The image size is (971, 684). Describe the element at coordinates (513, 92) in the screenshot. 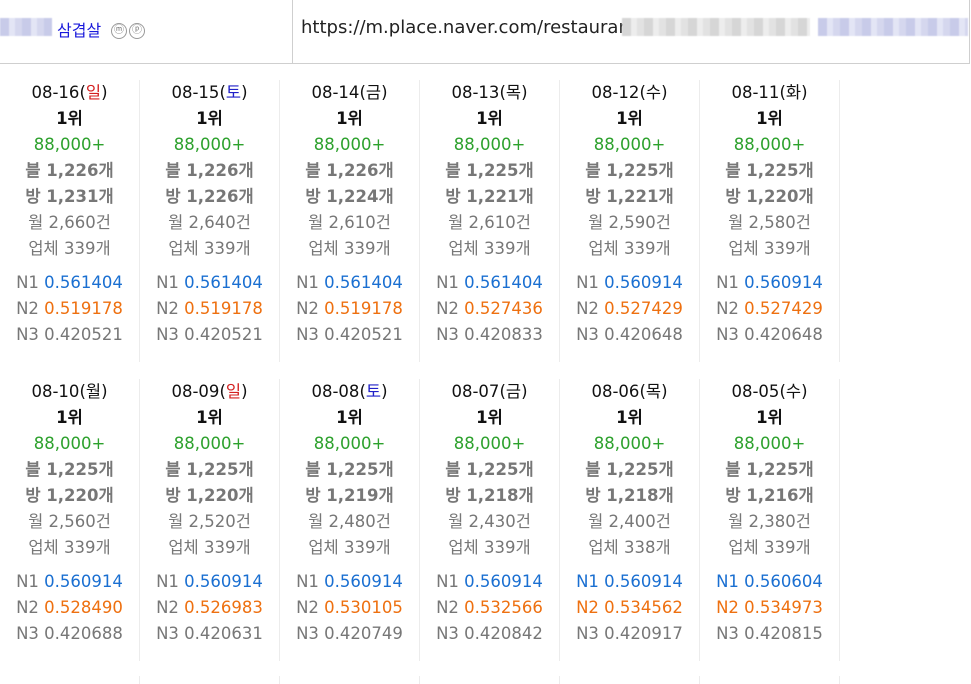

I see `weekday: 목` at that location.